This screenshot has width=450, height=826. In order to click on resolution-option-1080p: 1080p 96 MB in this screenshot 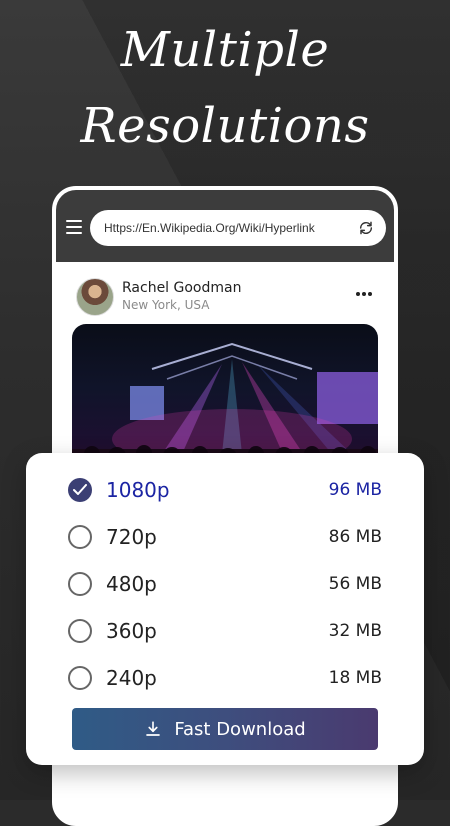, I will do `click(225, 490)`.